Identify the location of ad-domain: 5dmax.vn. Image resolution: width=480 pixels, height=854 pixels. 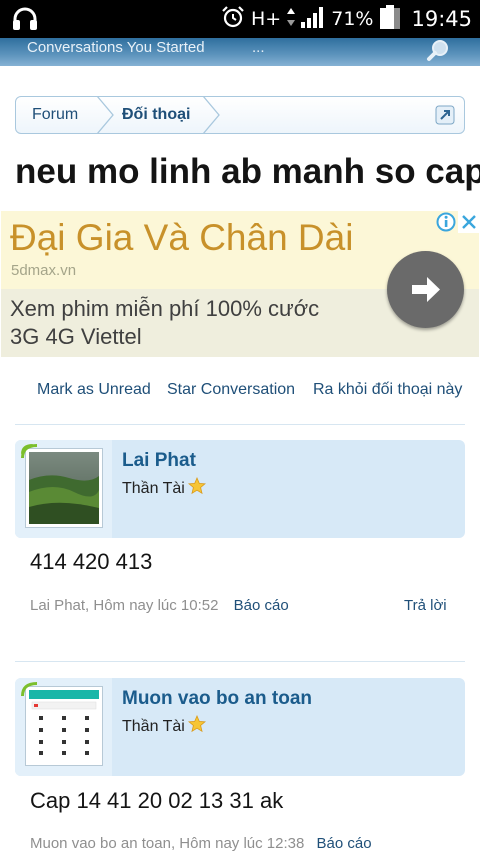
(44, 270).